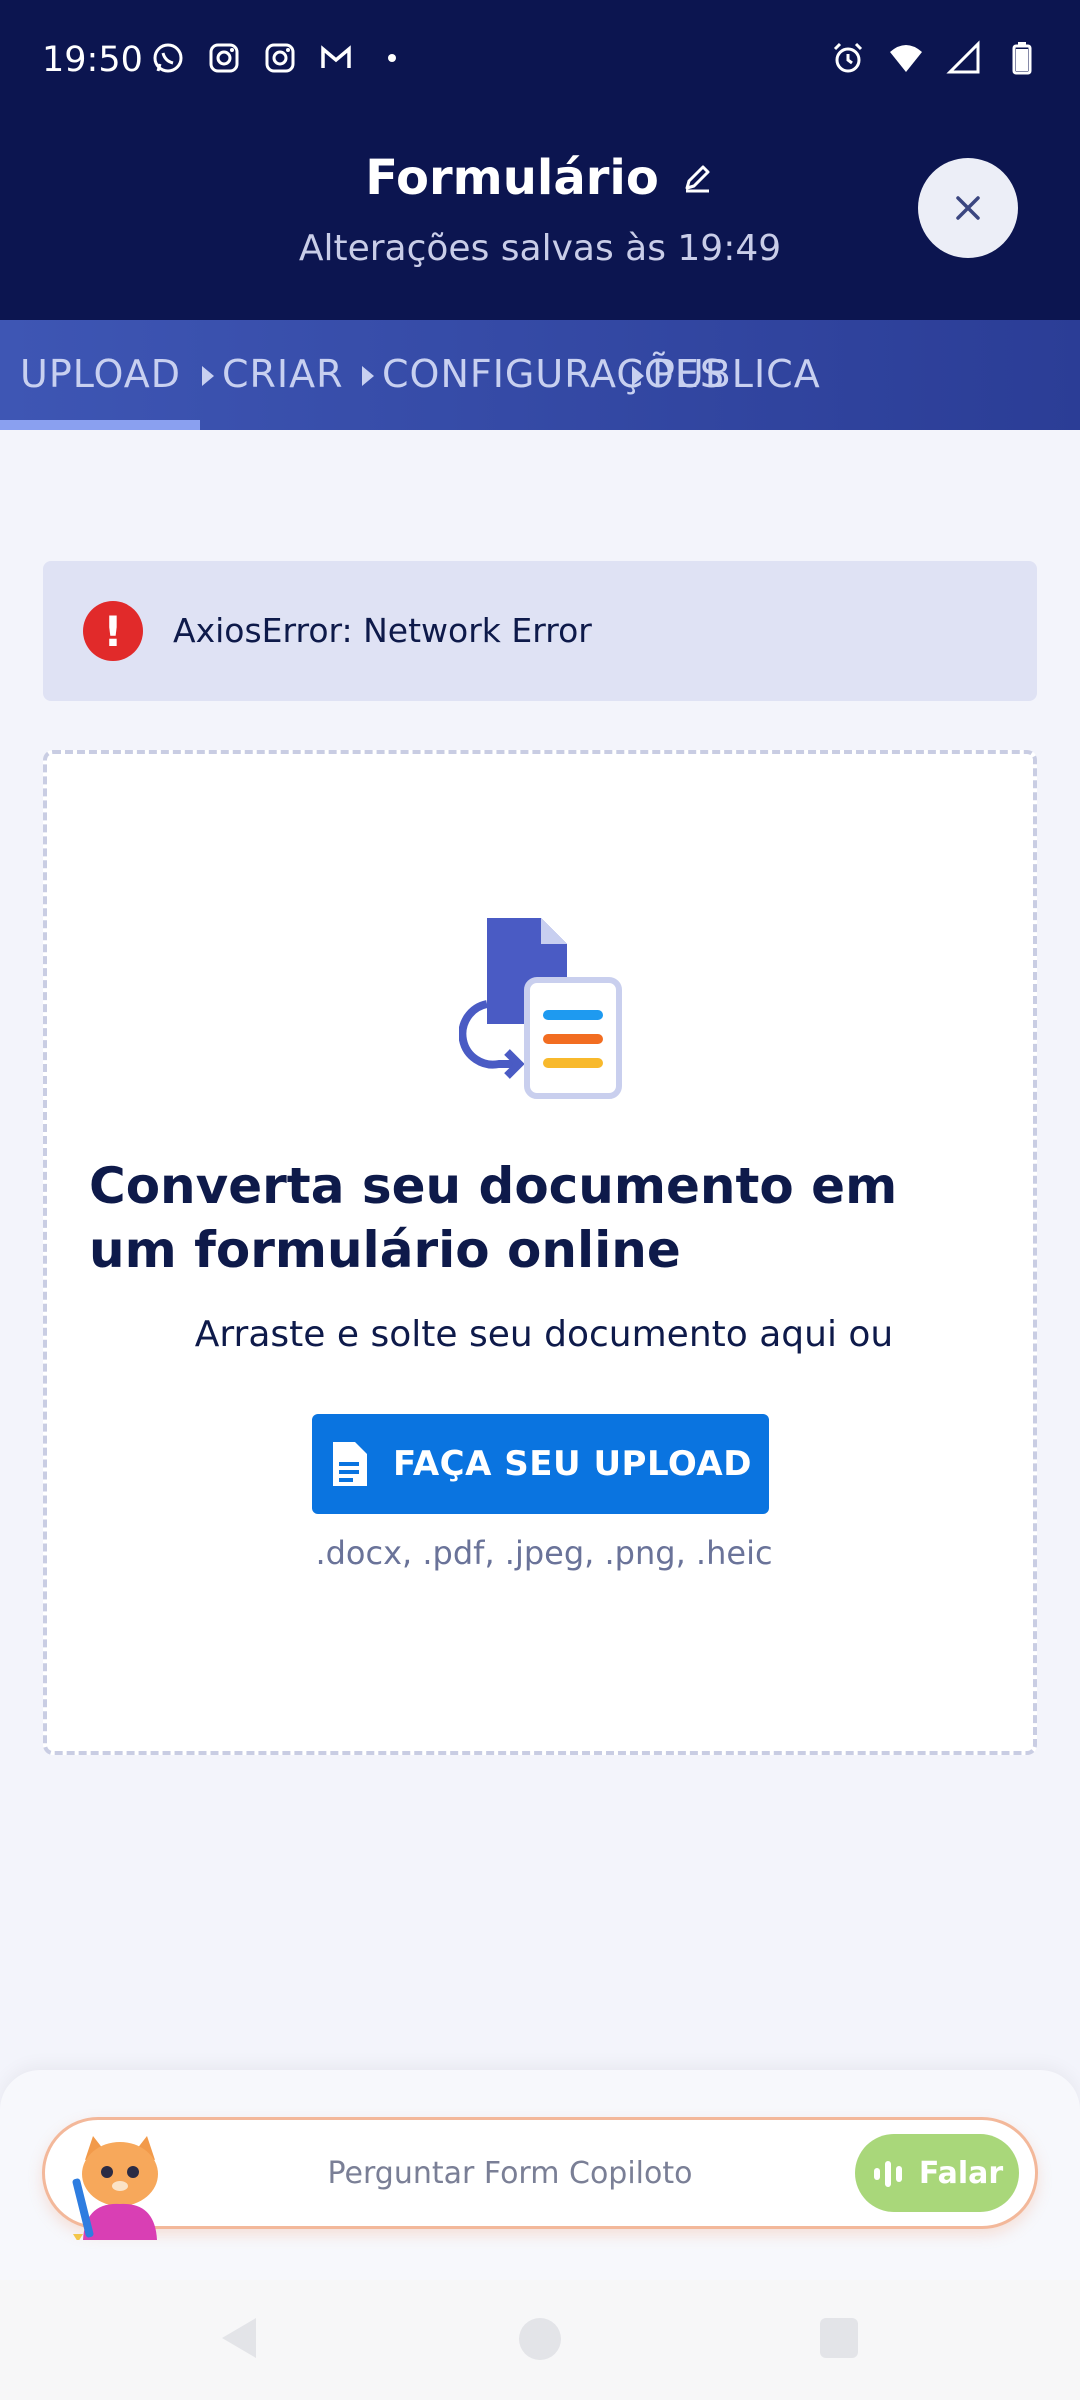 The width and height of the screenshot is (1080, 2400). I want to click on notification-icons, so click(280, 58).